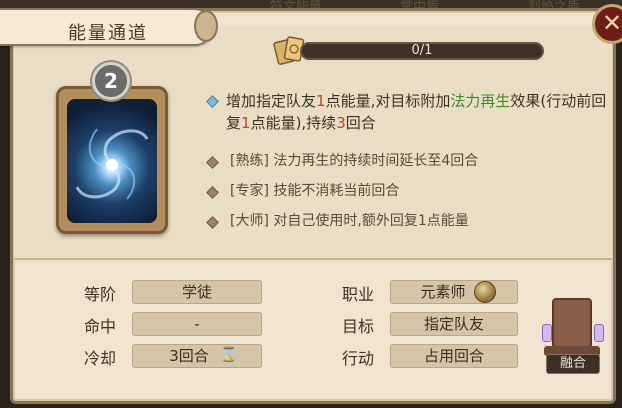  I want to click on vortex-swirl-icon, so click(112, 164).